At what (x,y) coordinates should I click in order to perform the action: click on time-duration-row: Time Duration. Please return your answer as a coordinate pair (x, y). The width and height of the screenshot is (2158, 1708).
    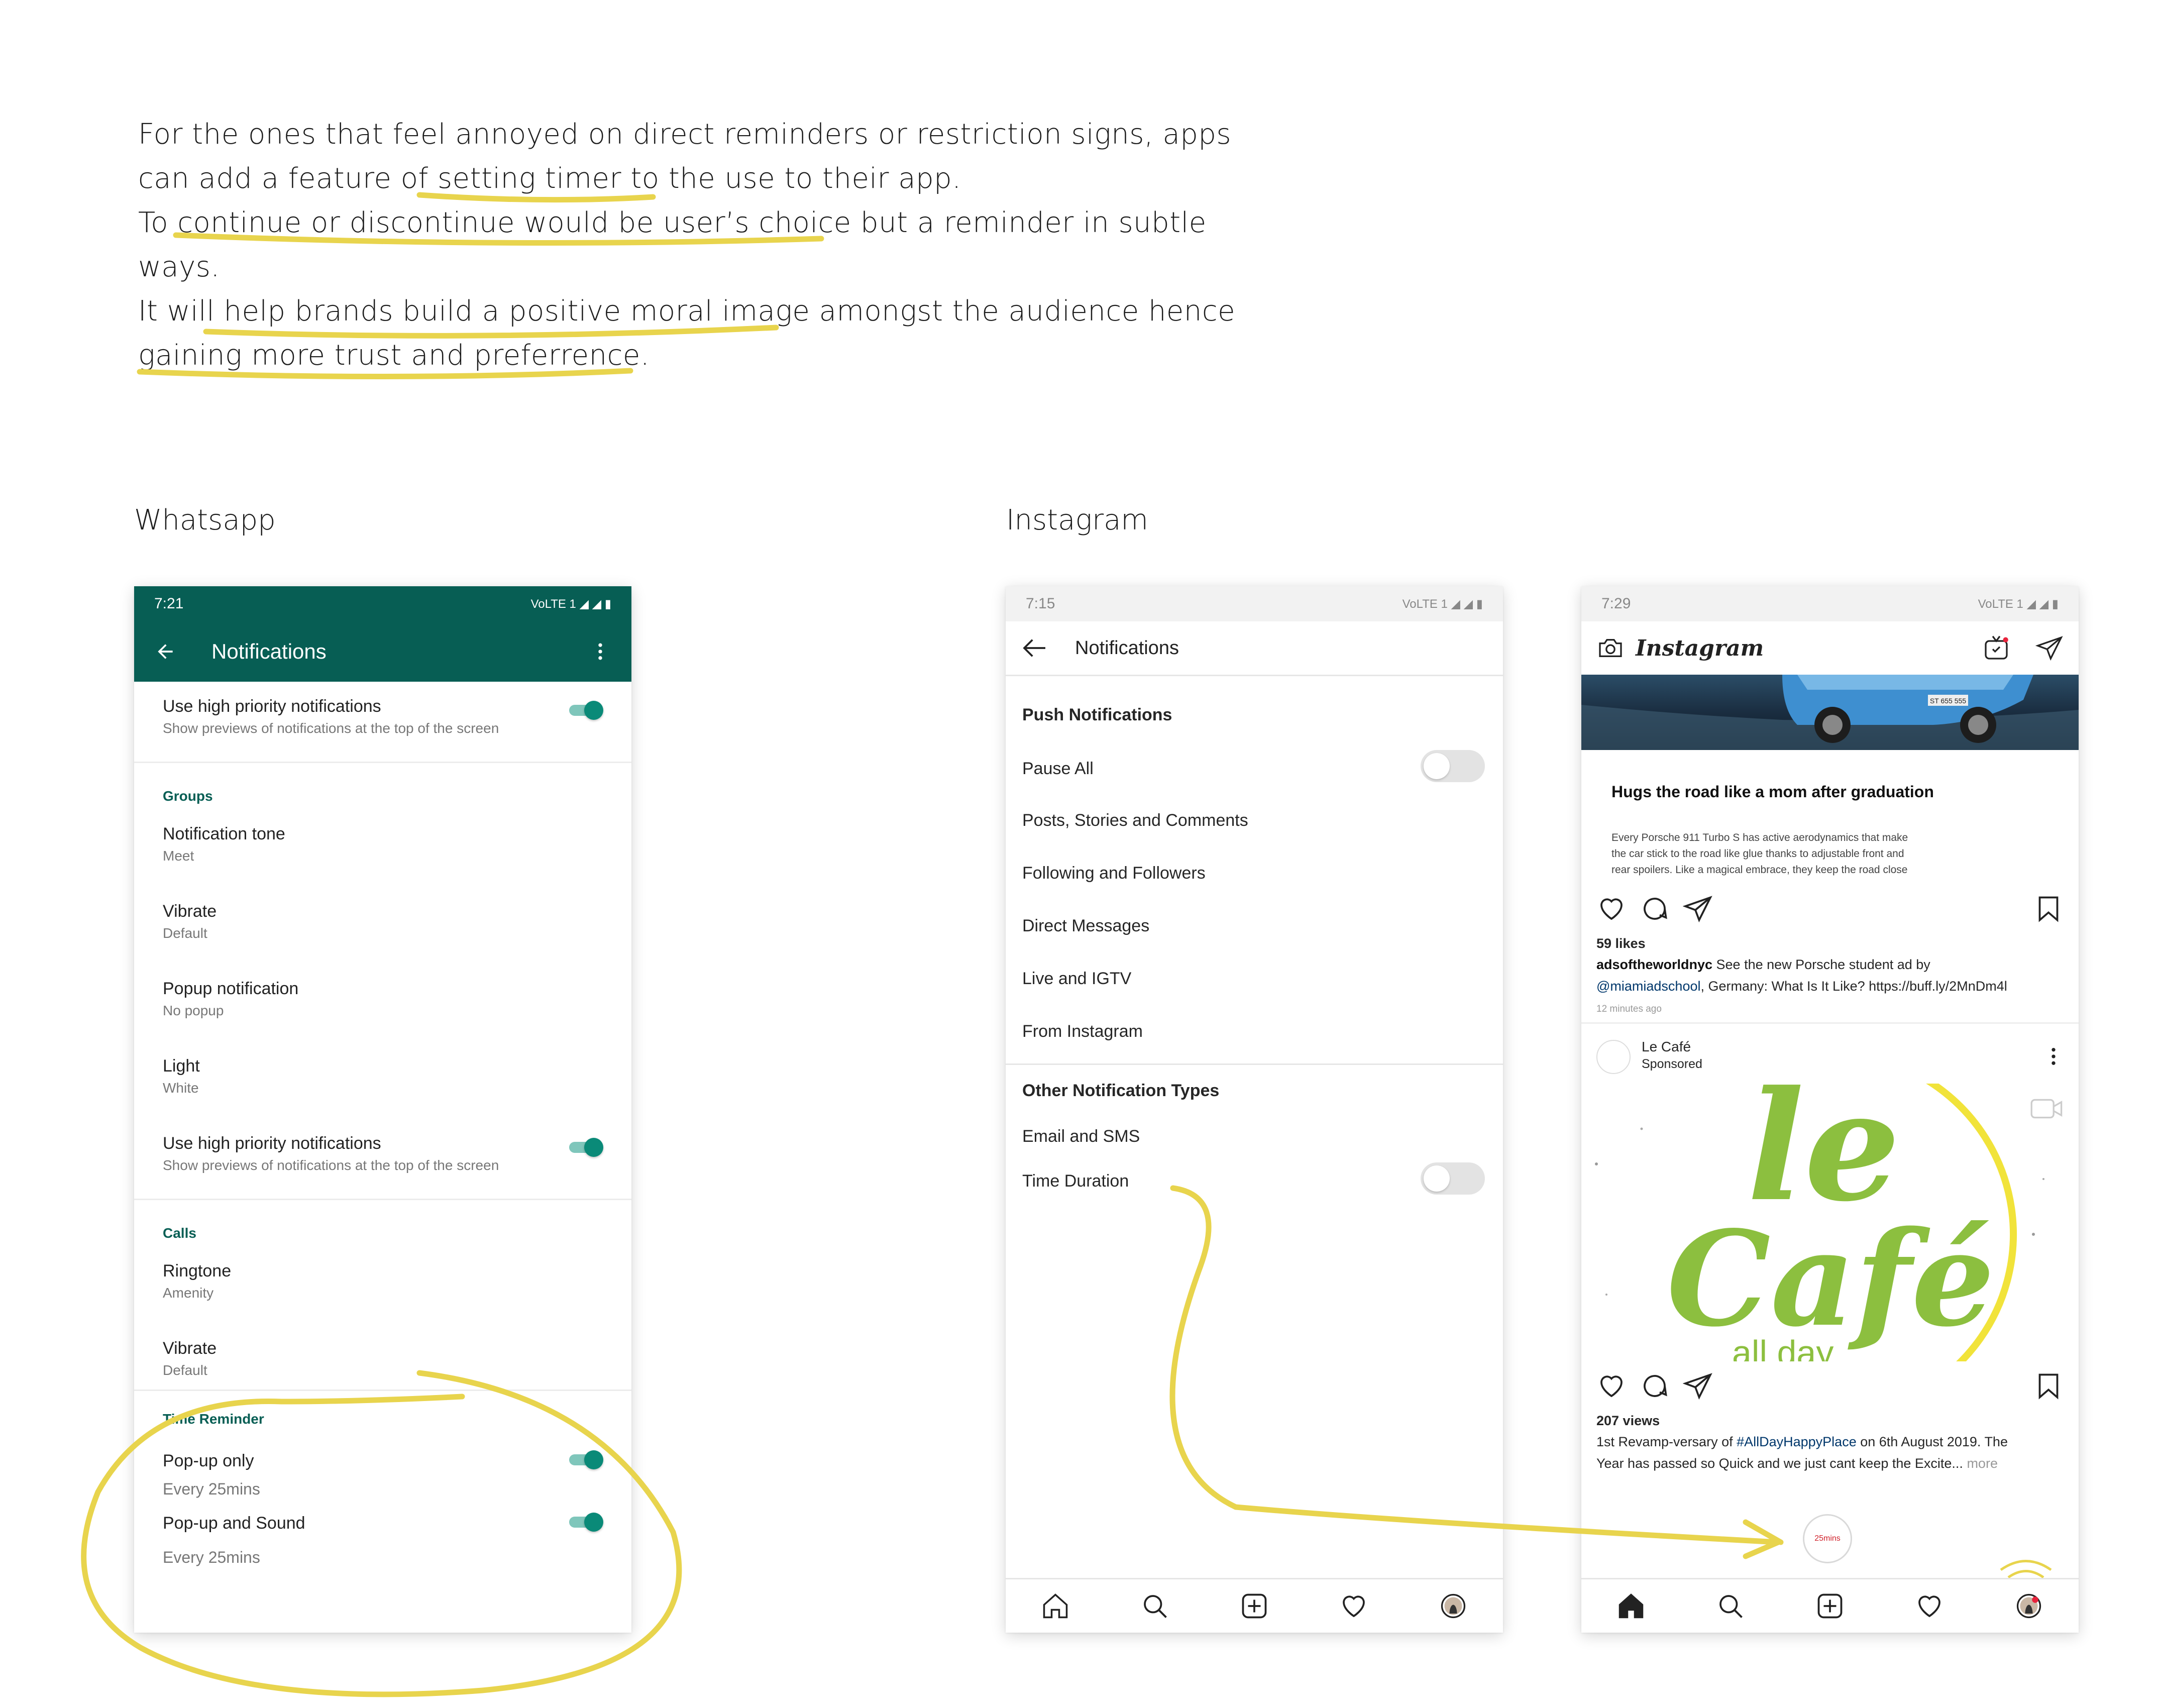
    Looking at the image, I should click on (1254, 1178).